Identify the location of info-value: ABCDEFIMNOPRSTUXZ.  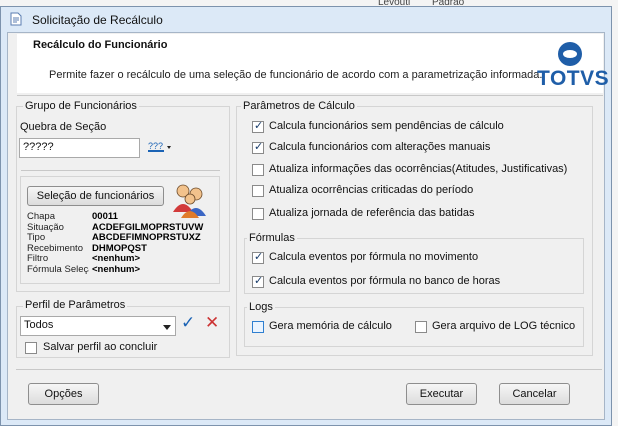
(146, 237).